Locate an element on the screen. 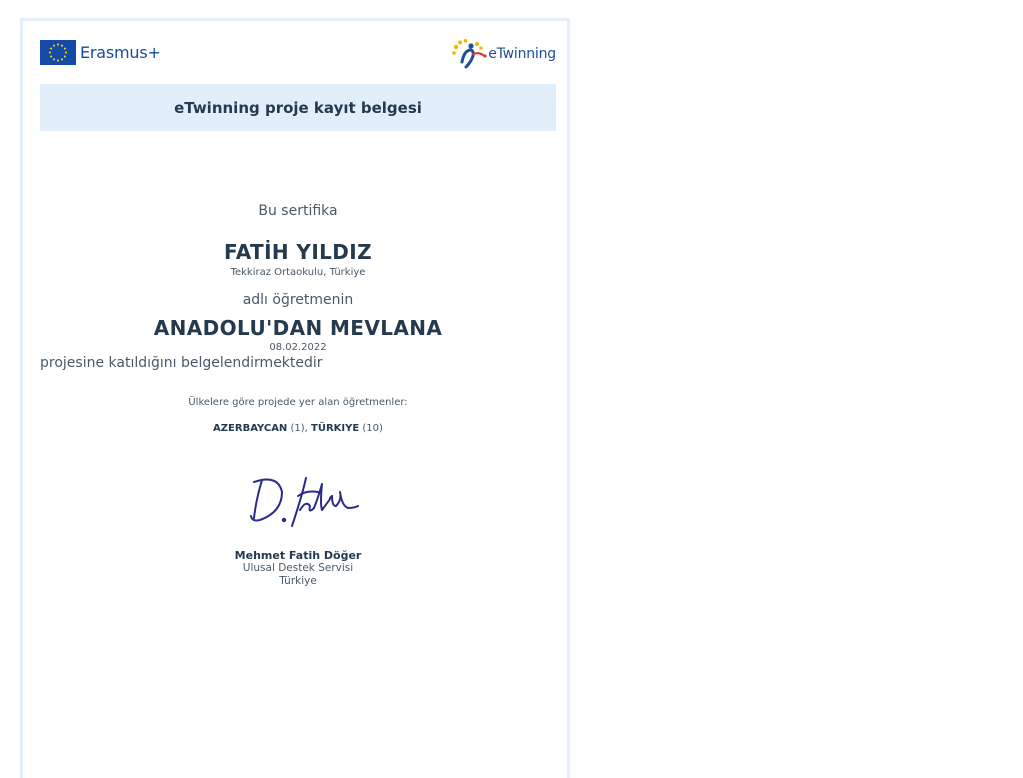 The height and width of the screenshot is (778, 1023). etwinning-logo: eTwinning is located at coordinates (503, 54).